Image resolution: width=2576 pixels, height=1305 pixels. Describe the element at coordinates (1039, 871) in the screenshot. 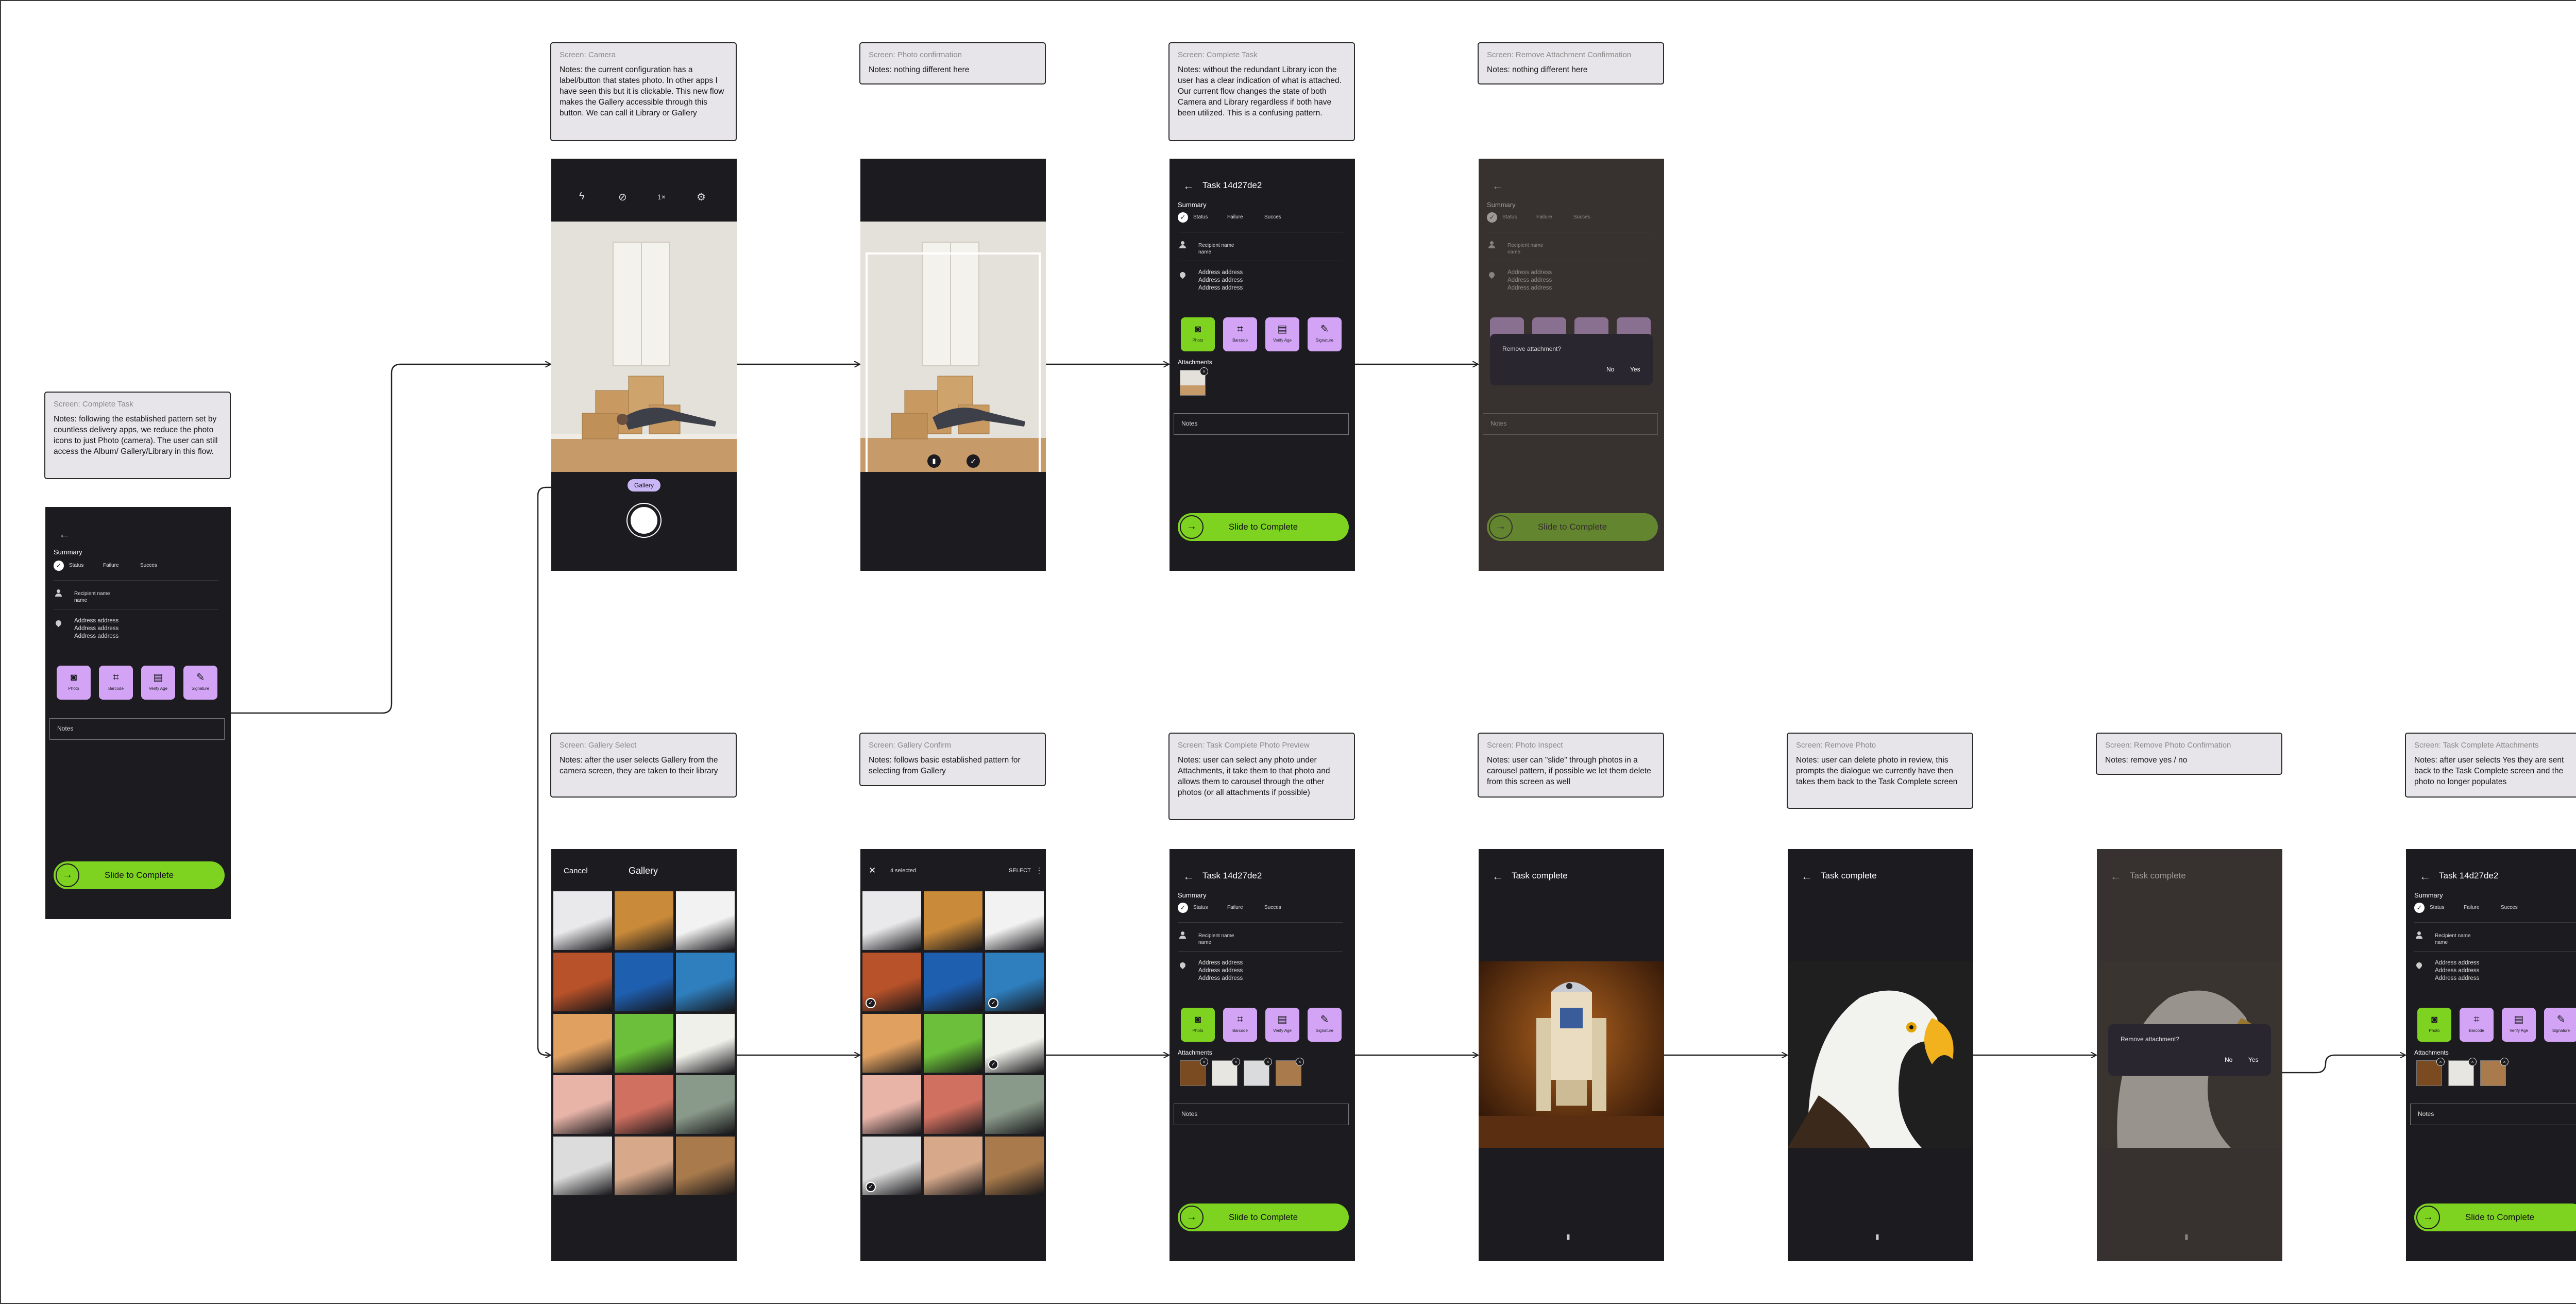

I see `more-menu-icon: ⋮` at that location.